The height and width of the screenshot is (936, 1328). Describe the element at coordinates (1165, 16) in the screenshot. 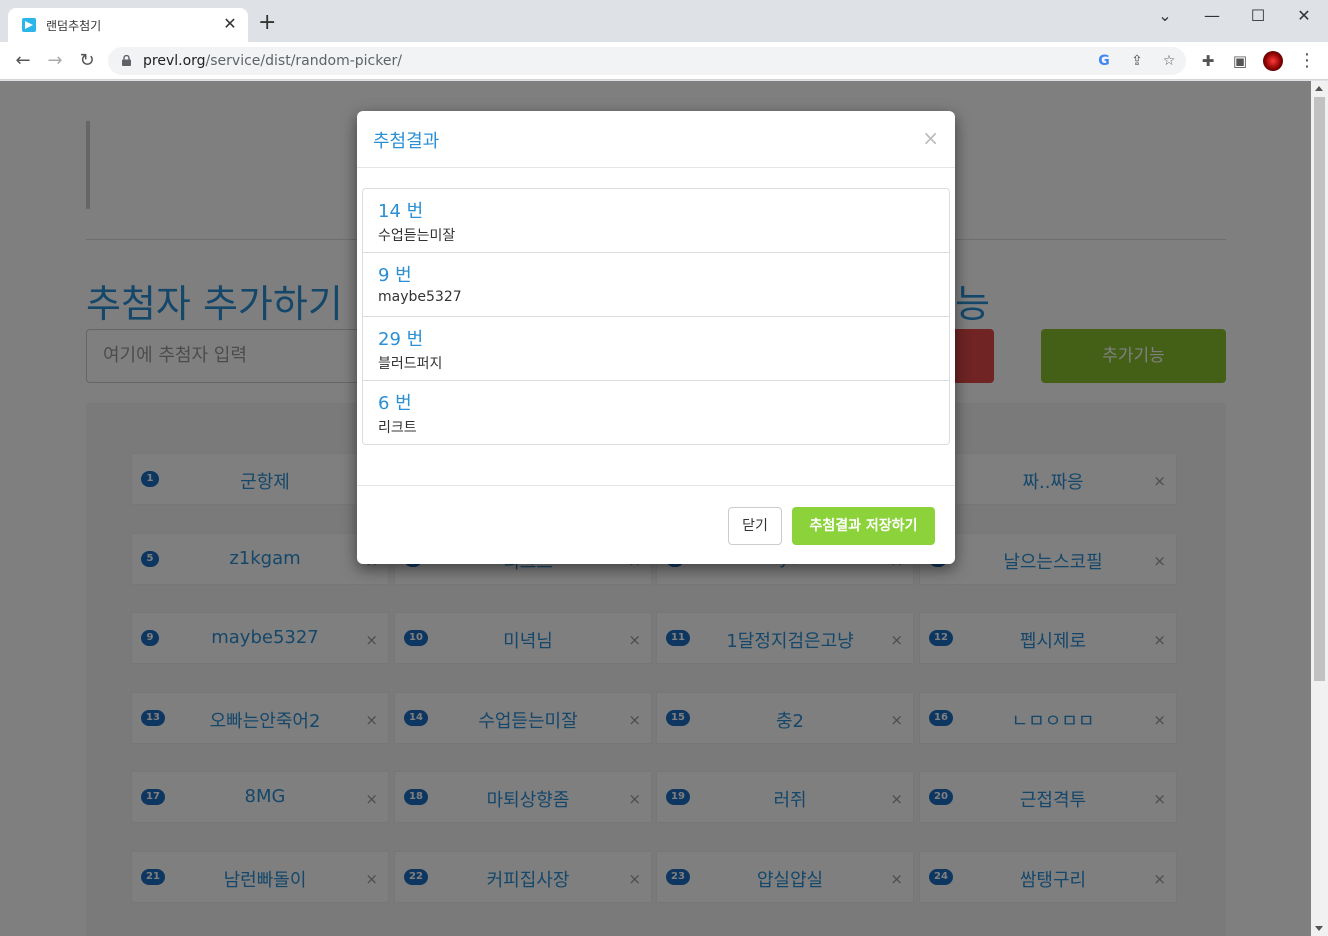

I see `tab-search-chevron-icon: ⌄` at that location.